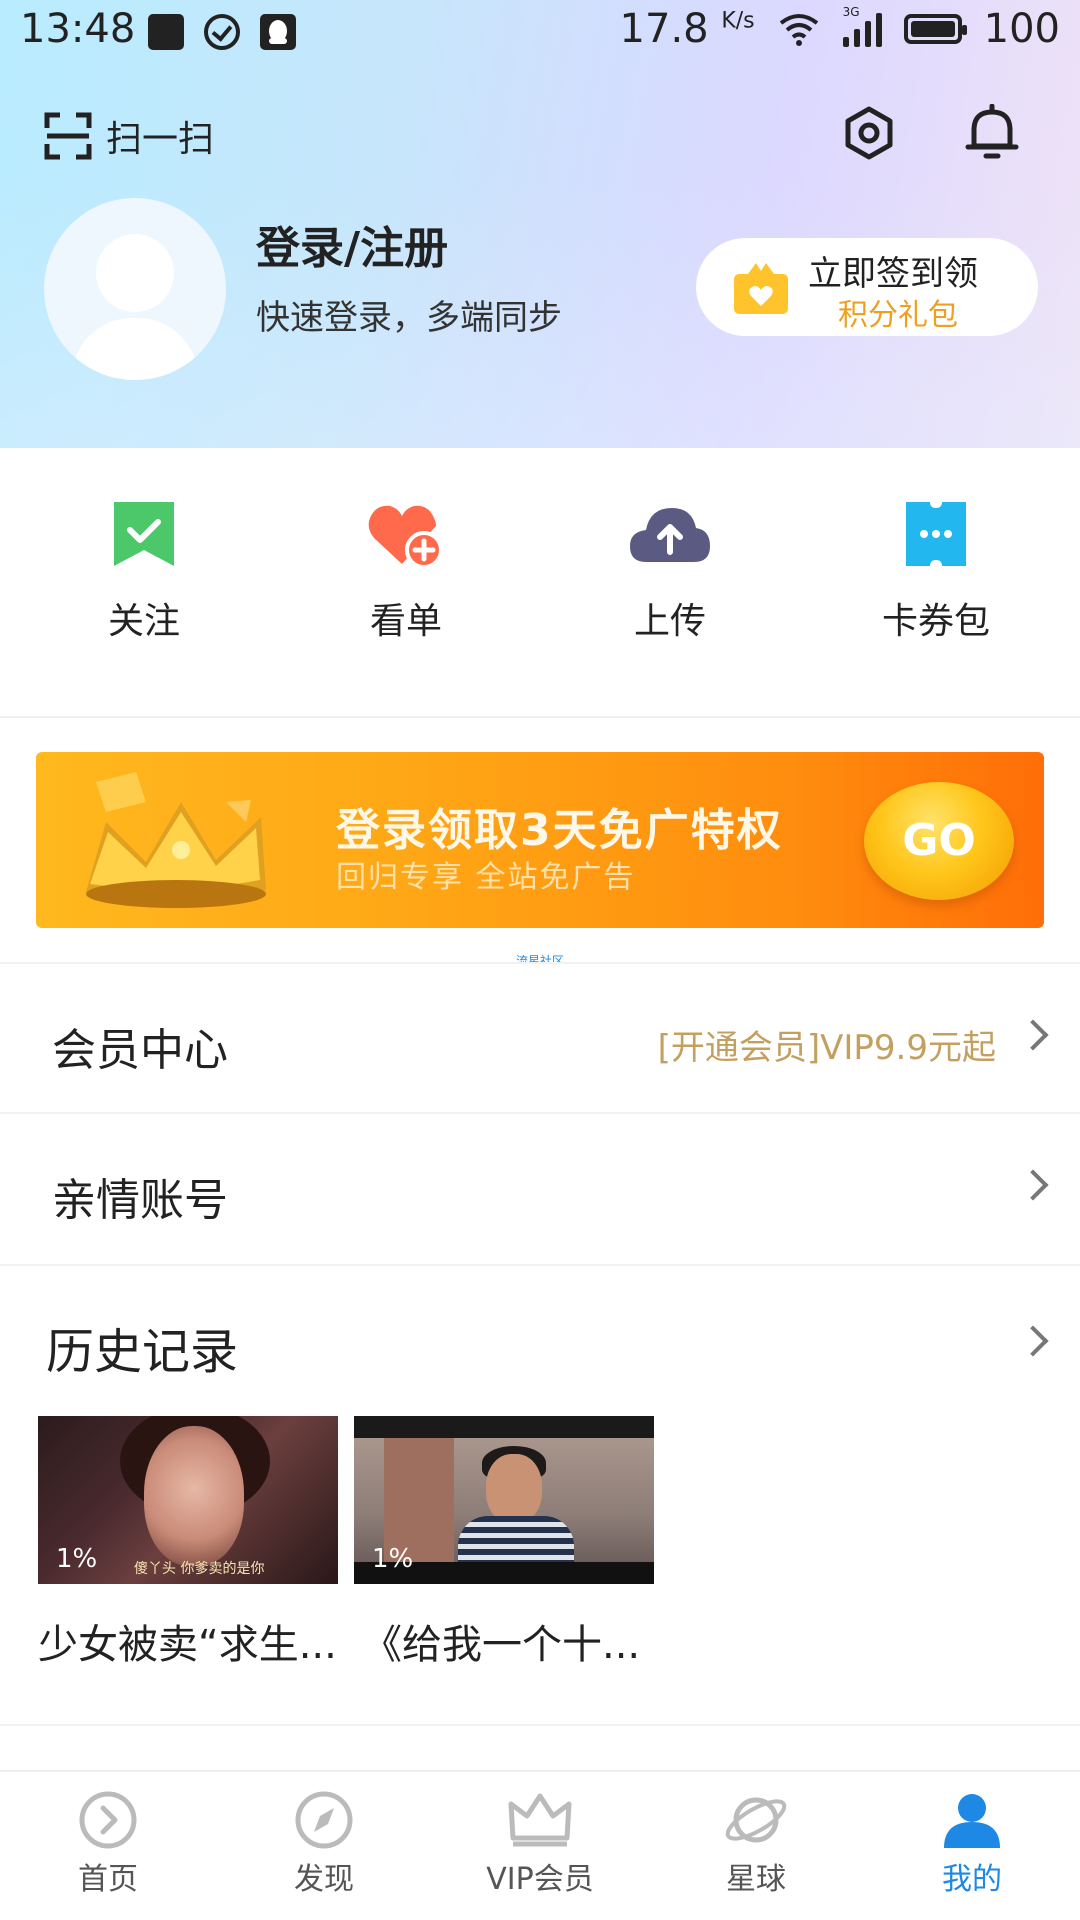 The image size is (1080, 1920). Describe the element at coordinates (352, 244) in the screenshot. I see `login-register-link: 登录/注册` at that location.